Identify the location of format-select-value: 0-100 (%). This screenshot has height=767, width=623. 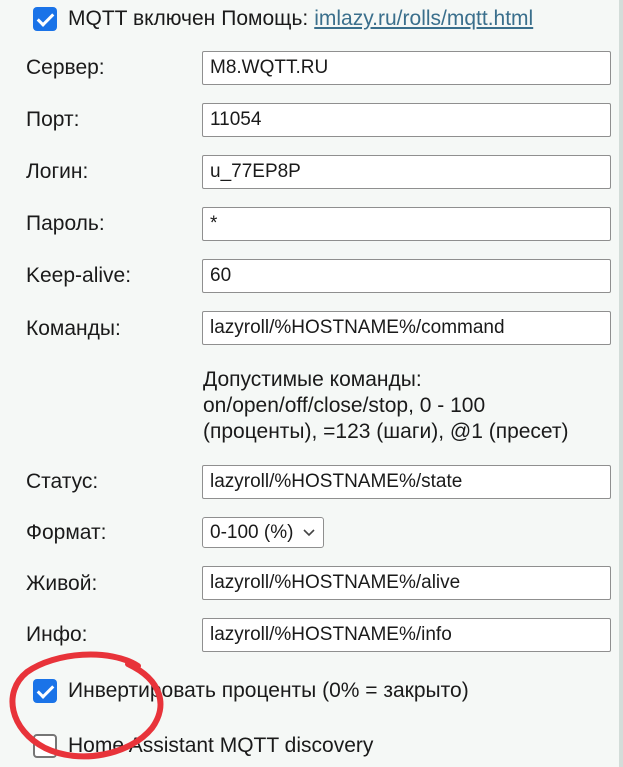
(252, 532).